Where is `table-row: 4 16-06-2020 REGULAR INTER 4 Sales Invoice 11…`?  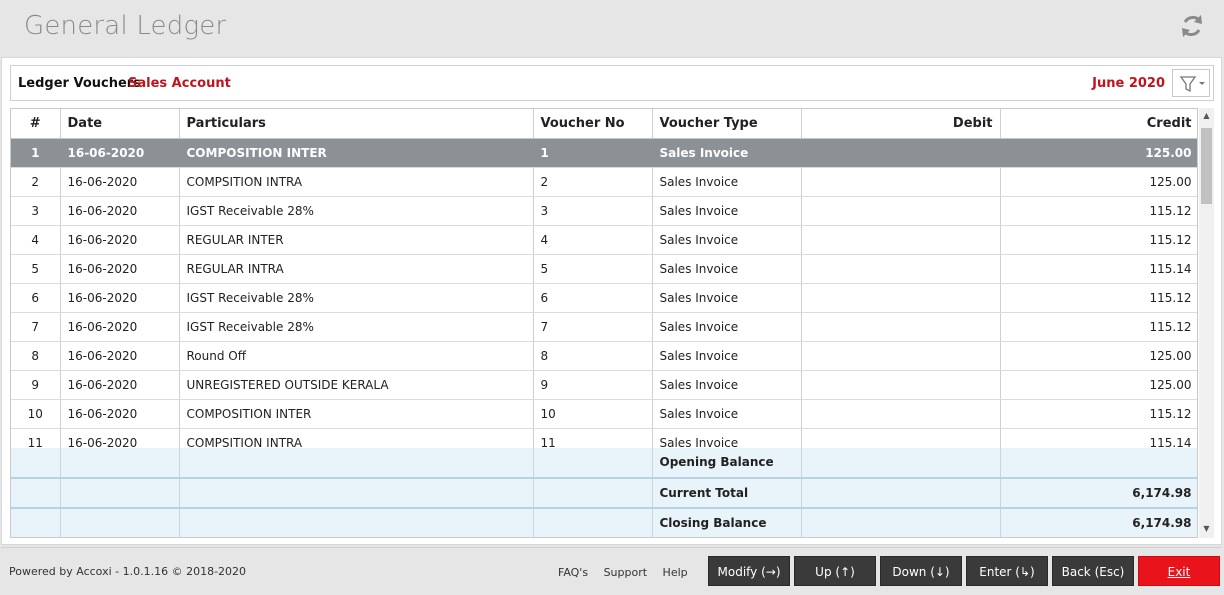 table-row: 4 16-06-2020 REGULAR INTER 4 Sales Invoice 11… is located at coordinates (604, 240).